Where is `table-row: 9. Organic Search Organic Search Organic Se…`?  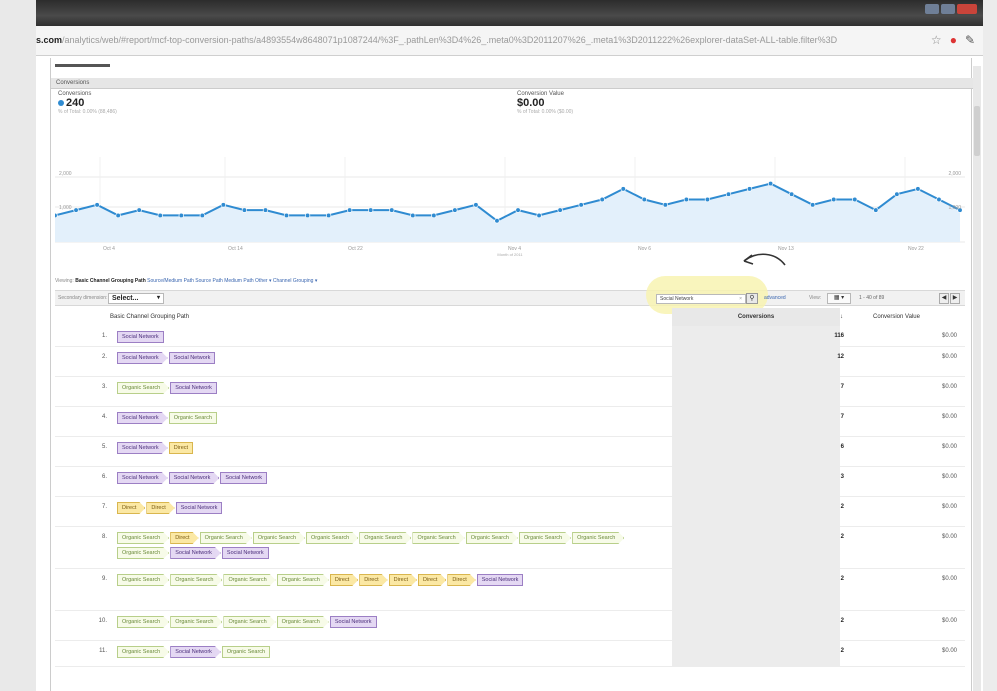 table-row: 9. Organic Search Organic Search Organic Se… is located at coordinates (510, 590).